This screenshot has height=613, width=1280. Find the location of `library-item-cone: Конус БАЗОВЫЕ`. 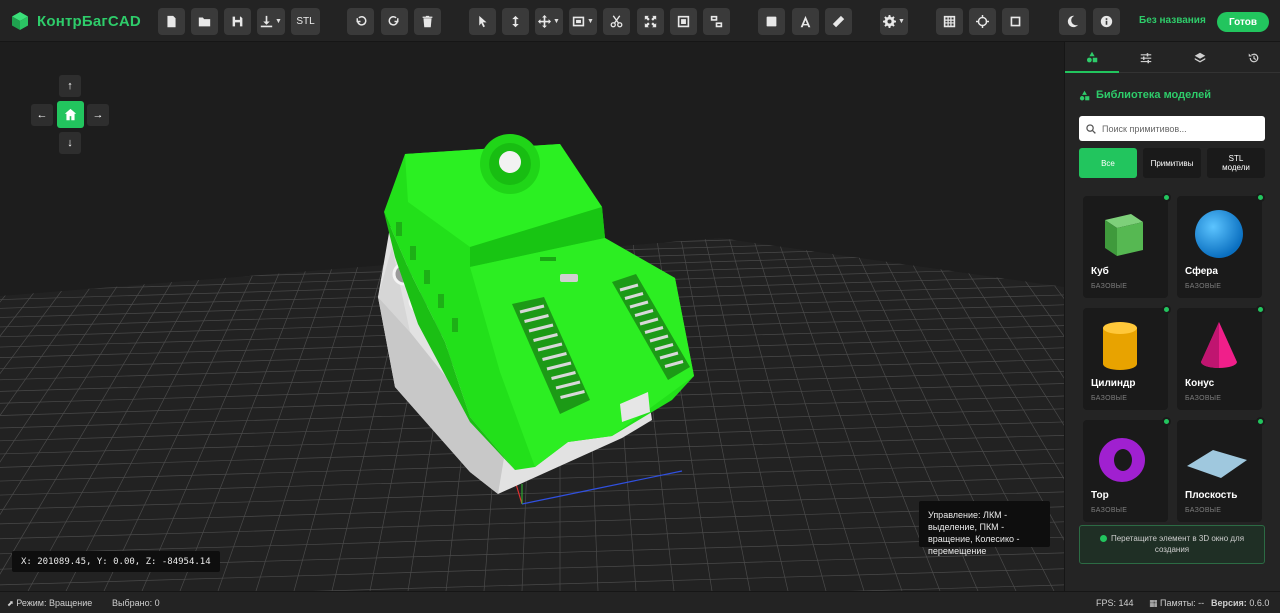

library-item-cone: Конус БАЗОВЫЕ is located at coordinates (1221, 357).